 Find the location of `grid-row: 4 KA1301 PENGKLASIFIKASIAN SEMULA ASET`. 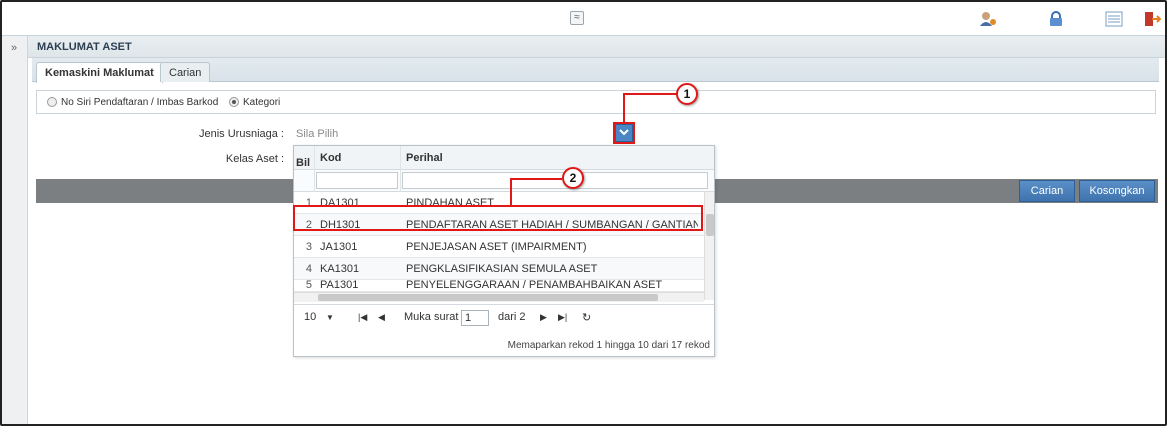

grid-row: 4 KA1301 PENGKLASIFIKASIAN SEMULA ASET is located at coordinates (499, 269).